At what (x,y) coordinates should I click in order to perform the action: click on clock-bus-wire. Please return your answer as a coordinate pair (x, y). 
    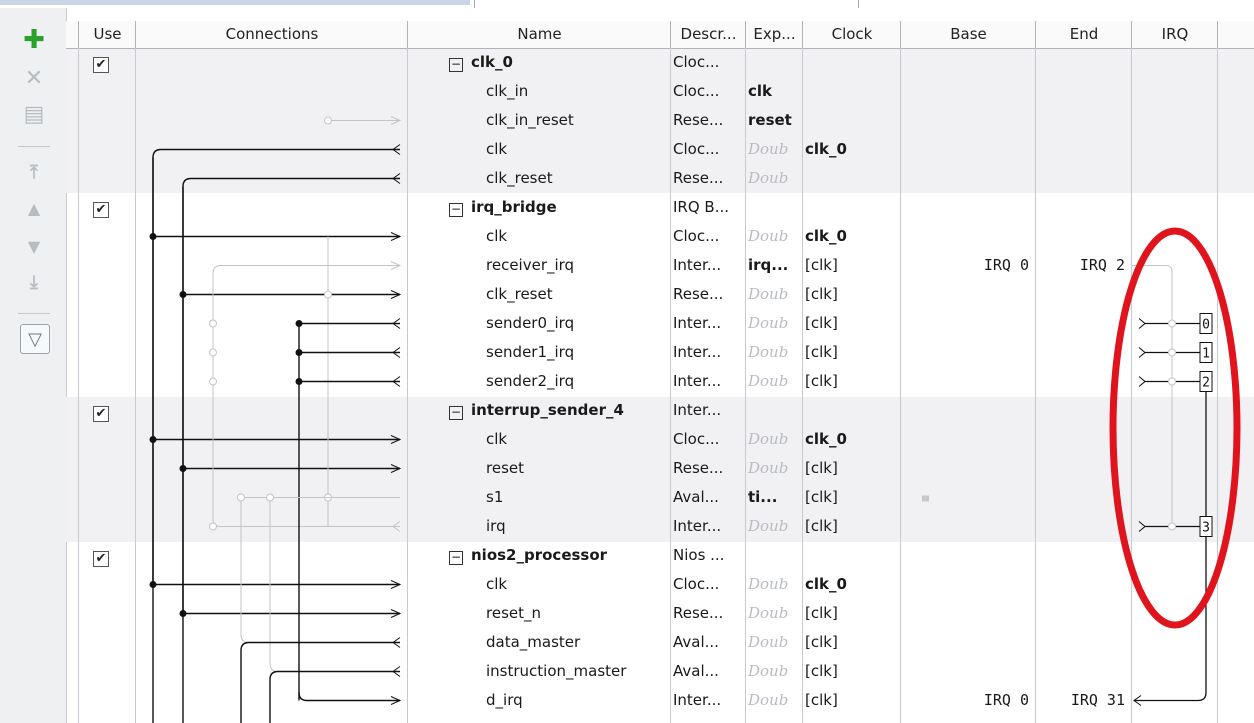
    Looking at the image, I should click on (276, 366).